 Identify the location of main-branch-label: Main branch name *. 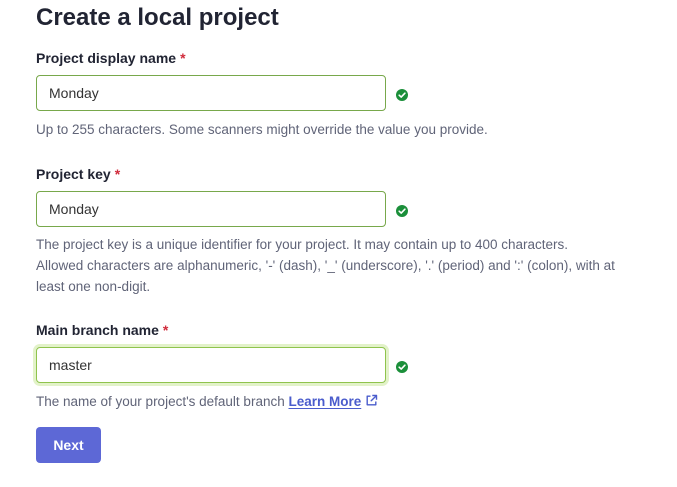
(102, 330).